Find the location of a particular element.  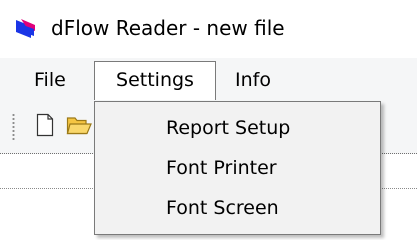

app-logo-icon is located at coordinates (25, 28).